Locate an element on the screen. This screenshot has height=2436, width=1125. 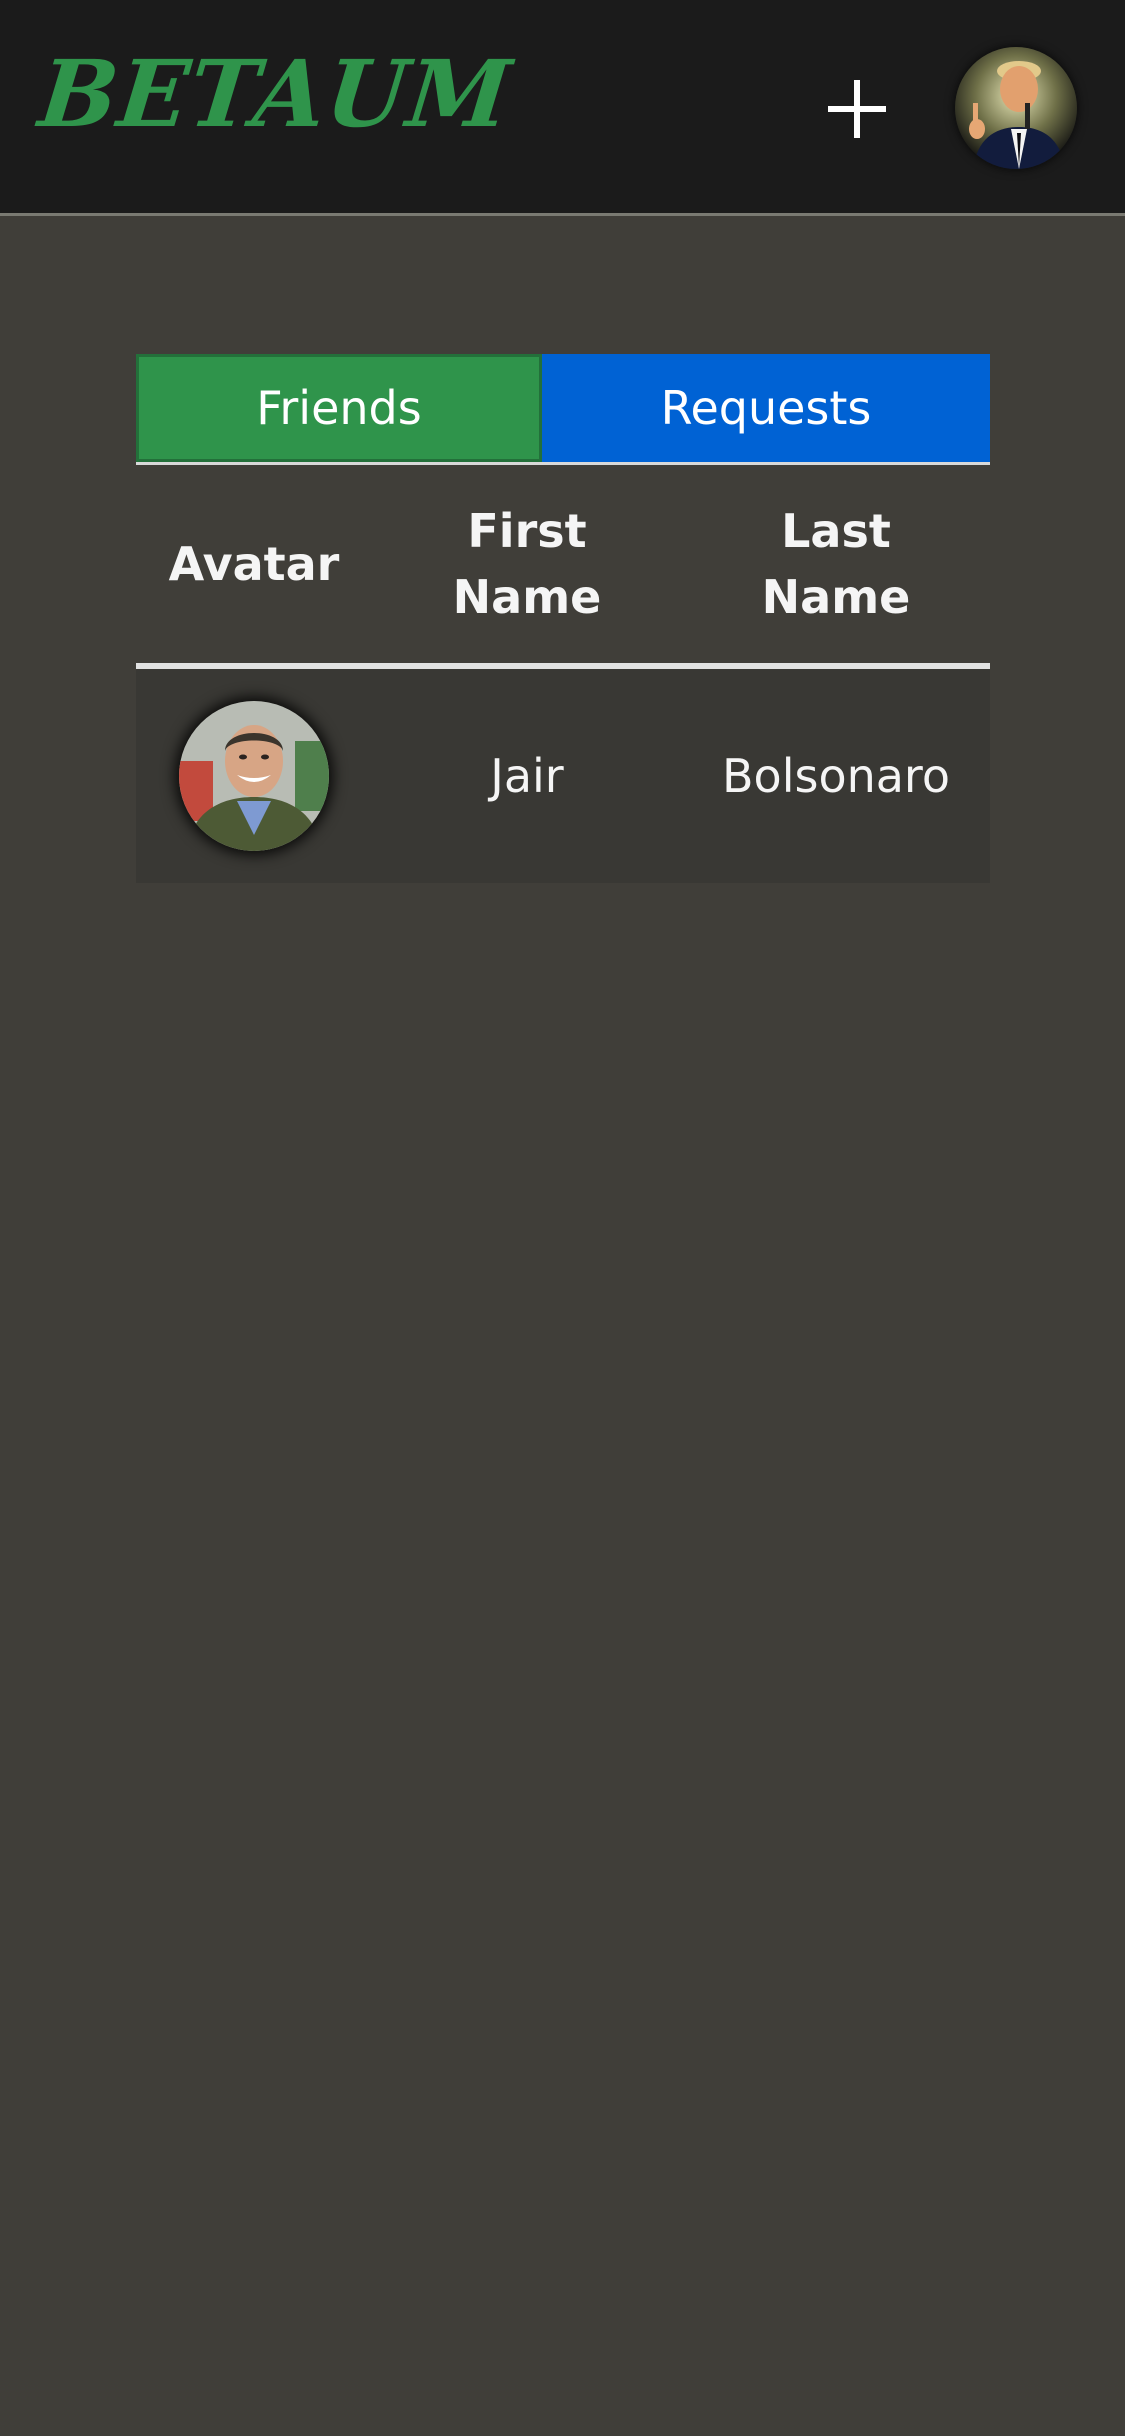
top-bar: BETAUM is located at coordinates (562, 108).